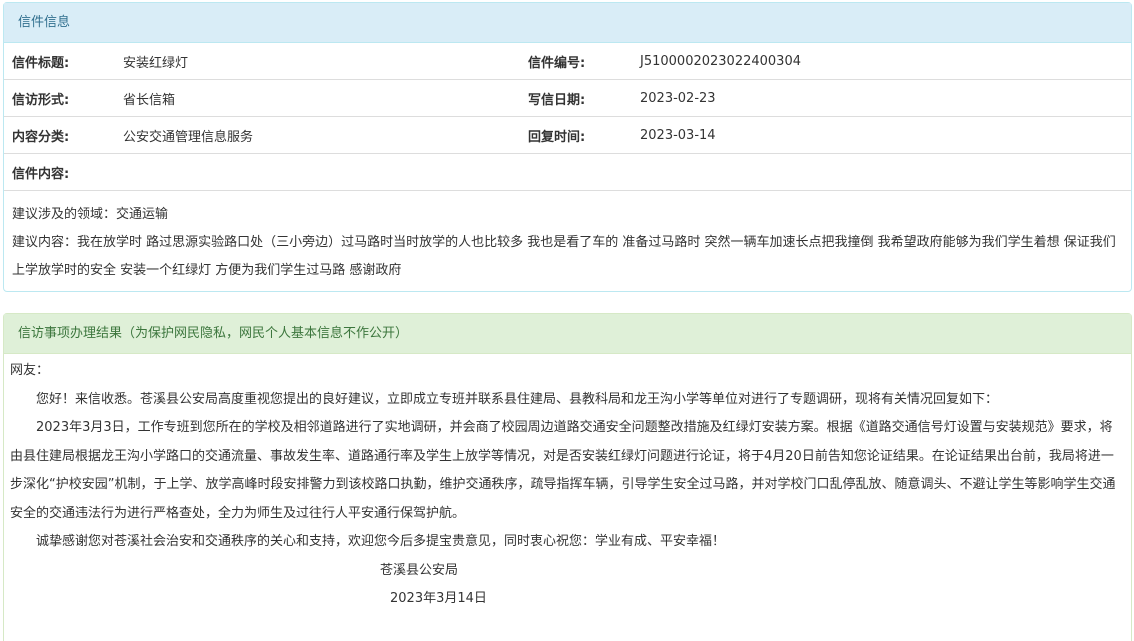 The height and width of the screenshot is (641, 1134). What do you see at coordinates (321, 61) in the screenshot?
I see `title-value: 安装红绿灯` at bounding box center [321, 61].